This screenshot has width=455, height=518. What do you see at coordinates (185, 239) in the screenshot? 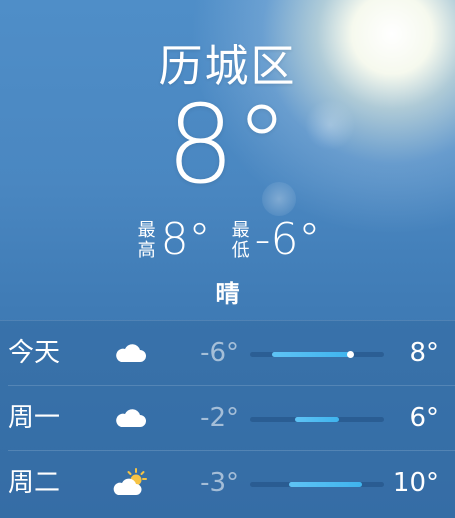
I see `high-temp: 8°` at bounding box center [185, 239].